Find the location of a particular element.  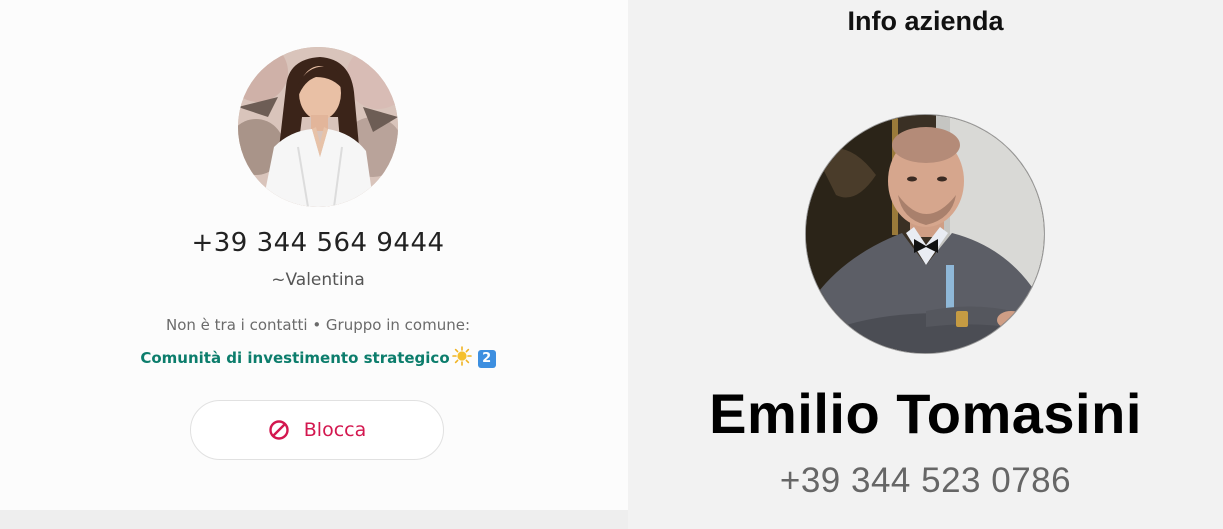

contact-status-text: Non è tra i contatti • Gruppo in comune: is located at coordinates (318, 325).